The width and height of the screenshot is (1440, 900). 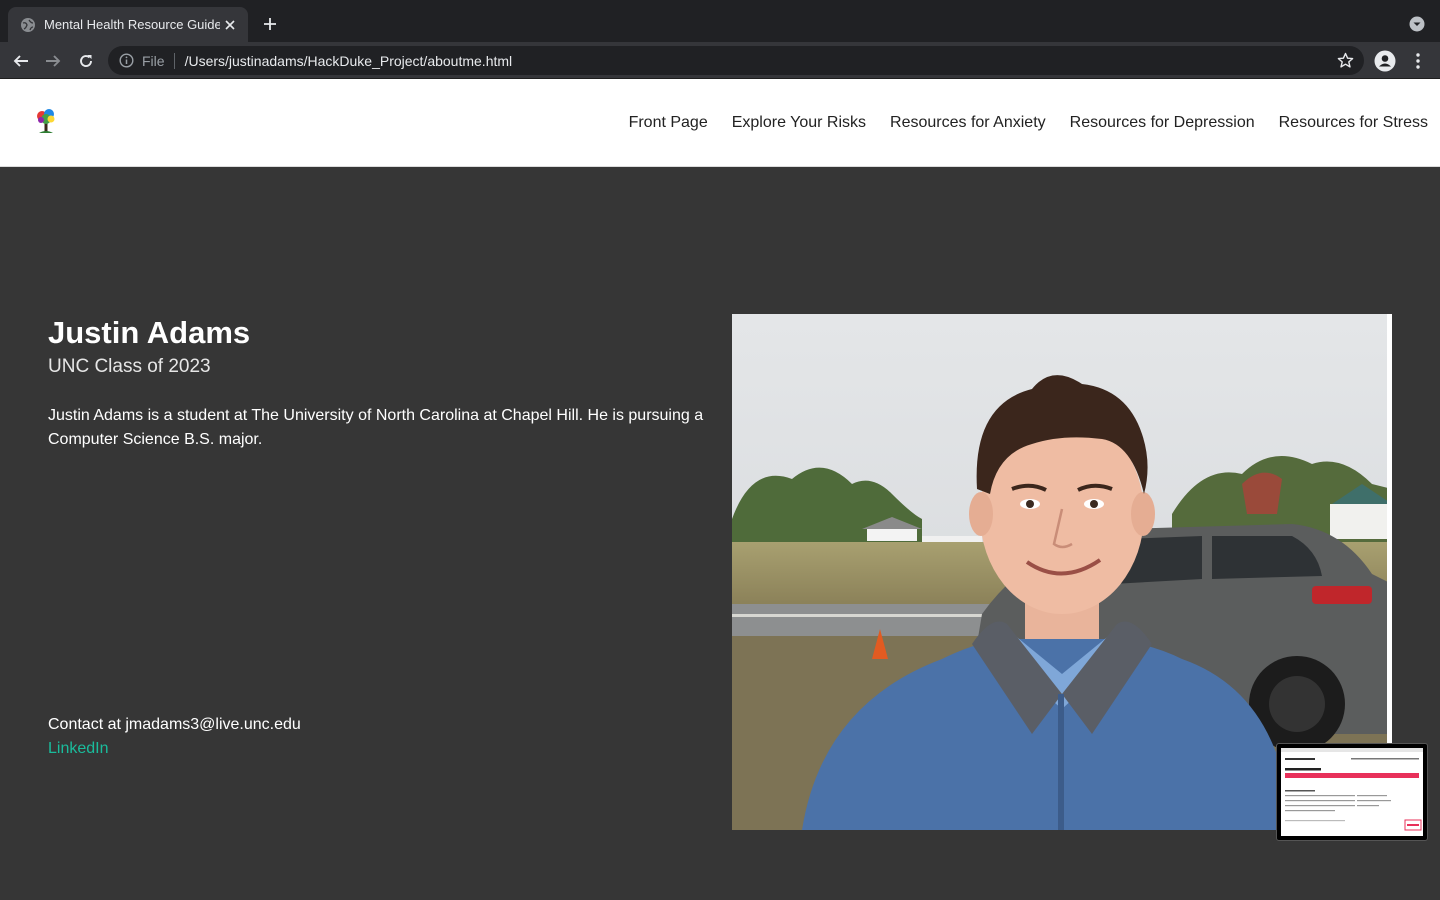 What do you see at coordinates (149, 332) in the screenshot?
I see `profile-name: Justin Adams` at bounding box center [149, 332].